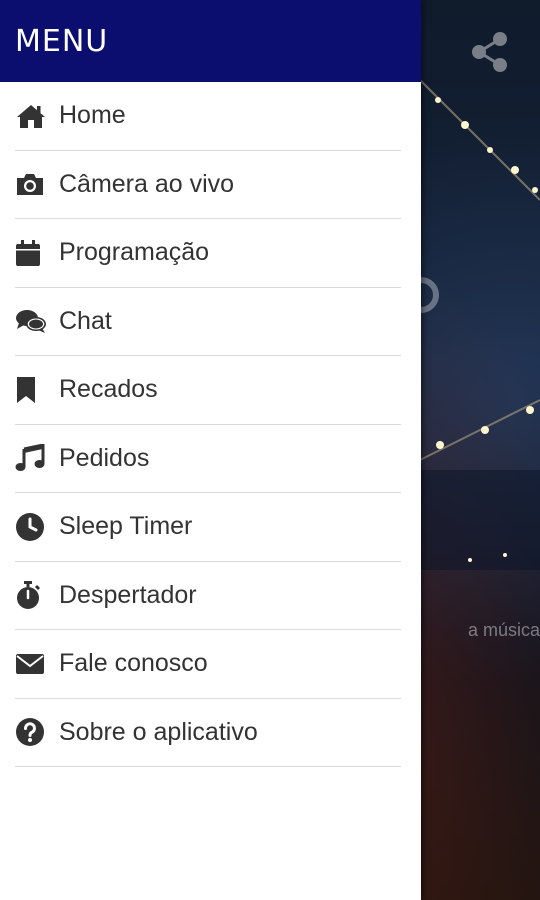  Describe the element at coordinates (147, 183) in the screenshot. I see `menu-item-label: Câmera ao vivo` at that location.